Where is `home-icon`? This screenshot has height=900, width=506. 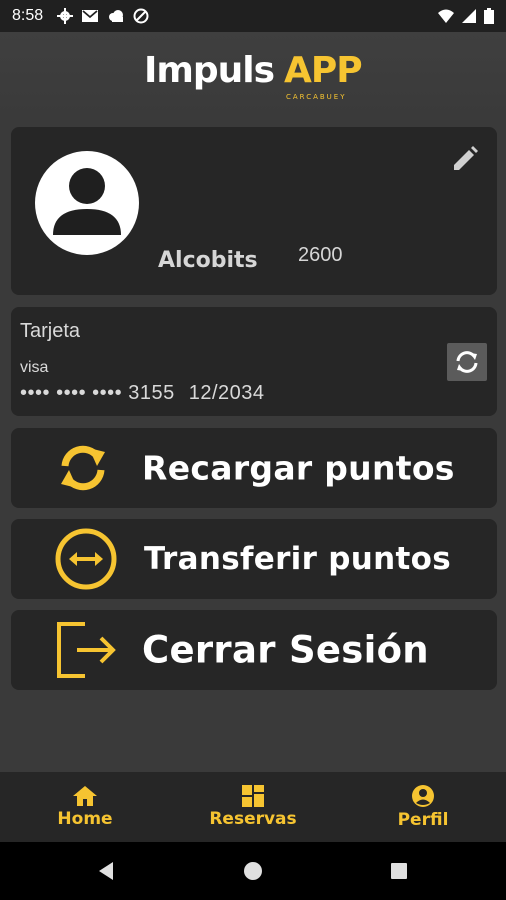
home-icon is located at coordinates (85, 796).